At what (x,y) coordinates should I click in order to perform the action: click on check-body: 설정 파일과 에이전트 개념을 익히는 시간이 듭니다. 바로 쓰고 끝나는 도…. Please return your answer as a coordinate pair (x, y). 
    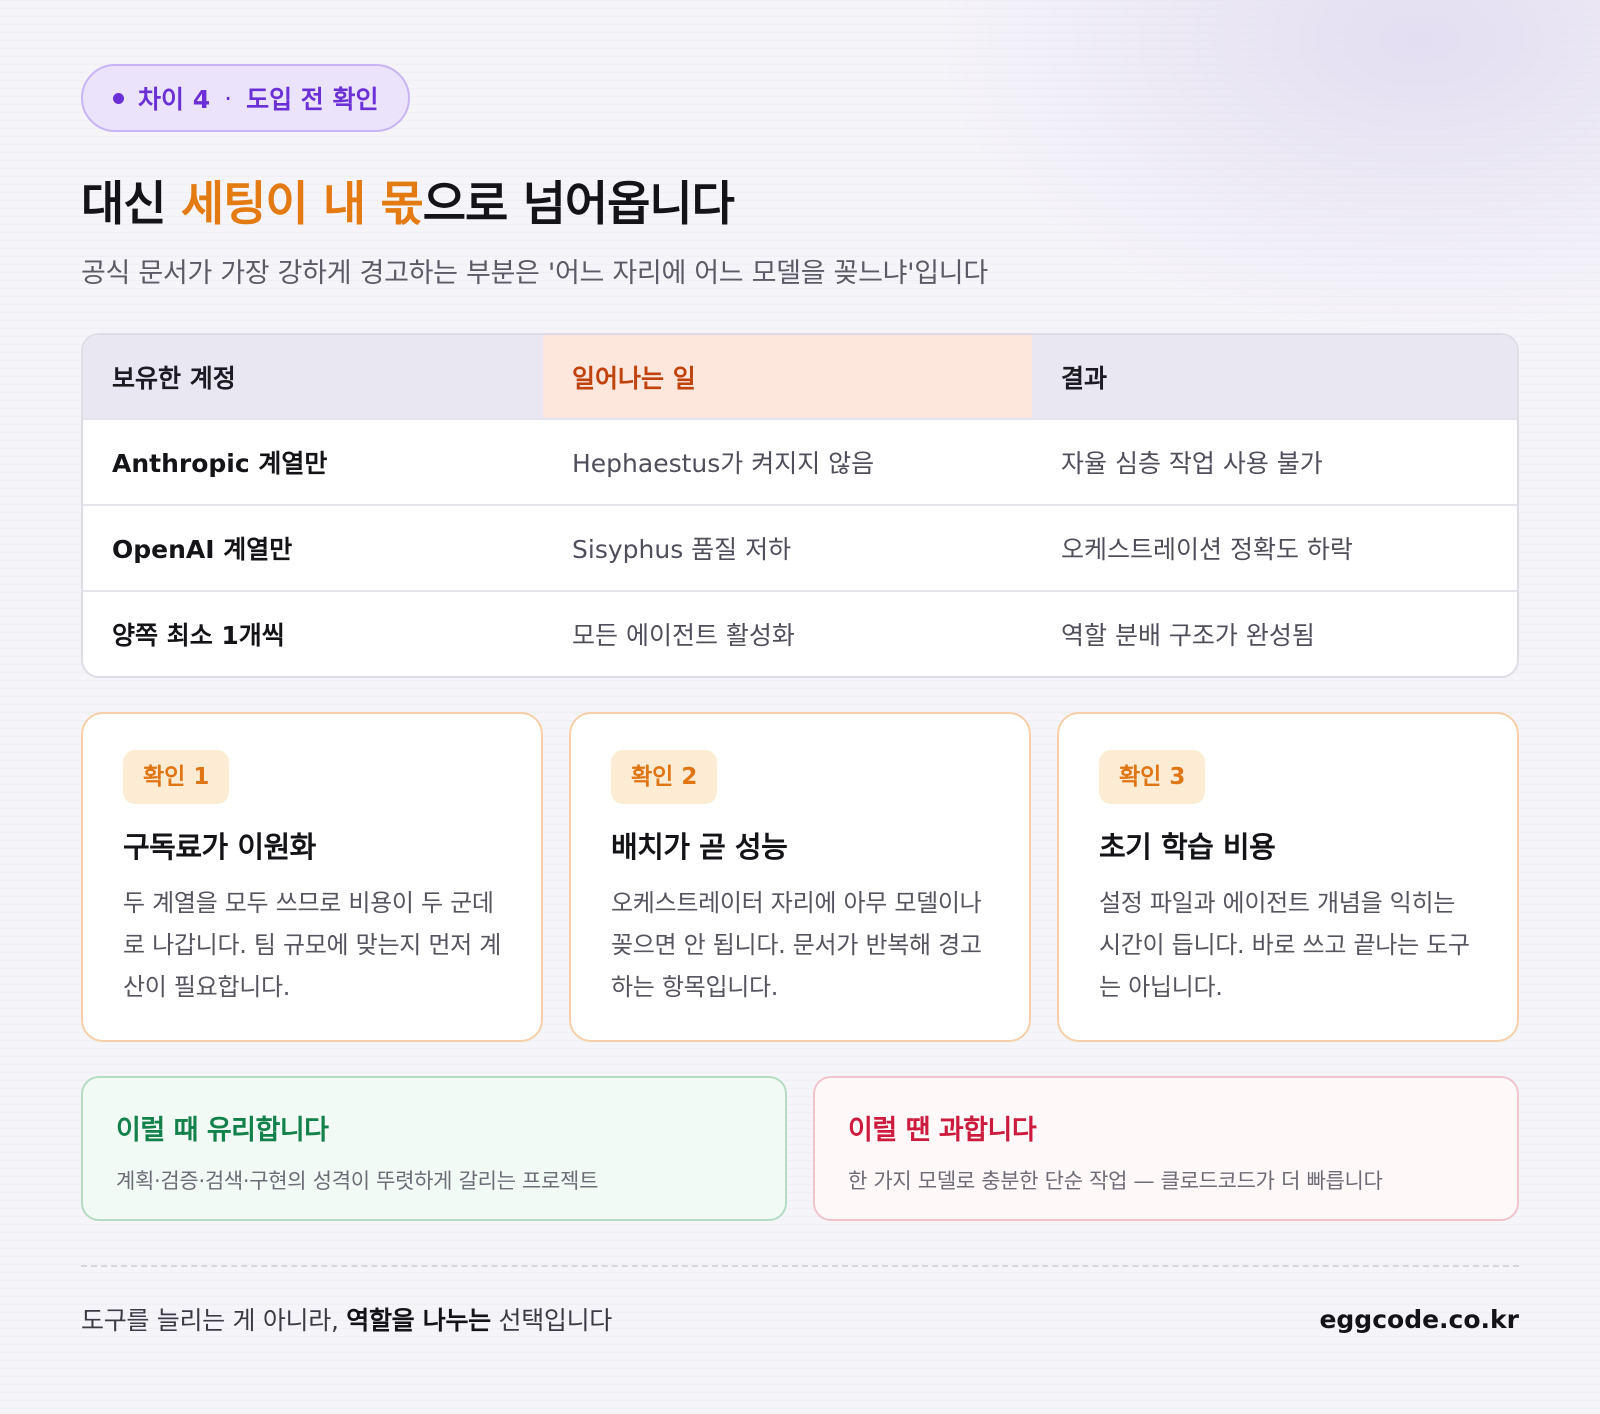
    Looking at the image, I should click on (1284, 945).